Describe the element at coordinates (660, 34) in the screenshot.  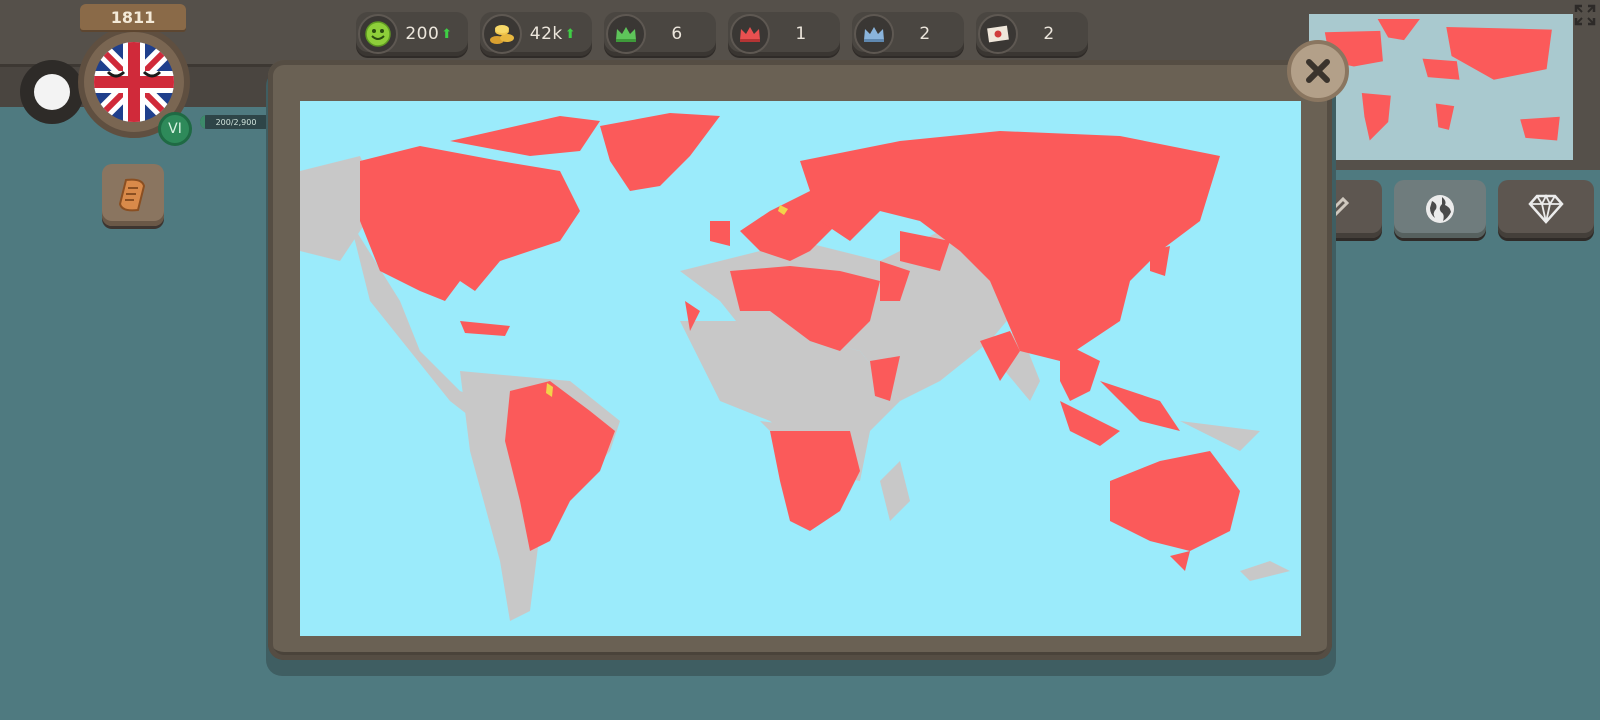
I see `resource-allies: 6` at that location.